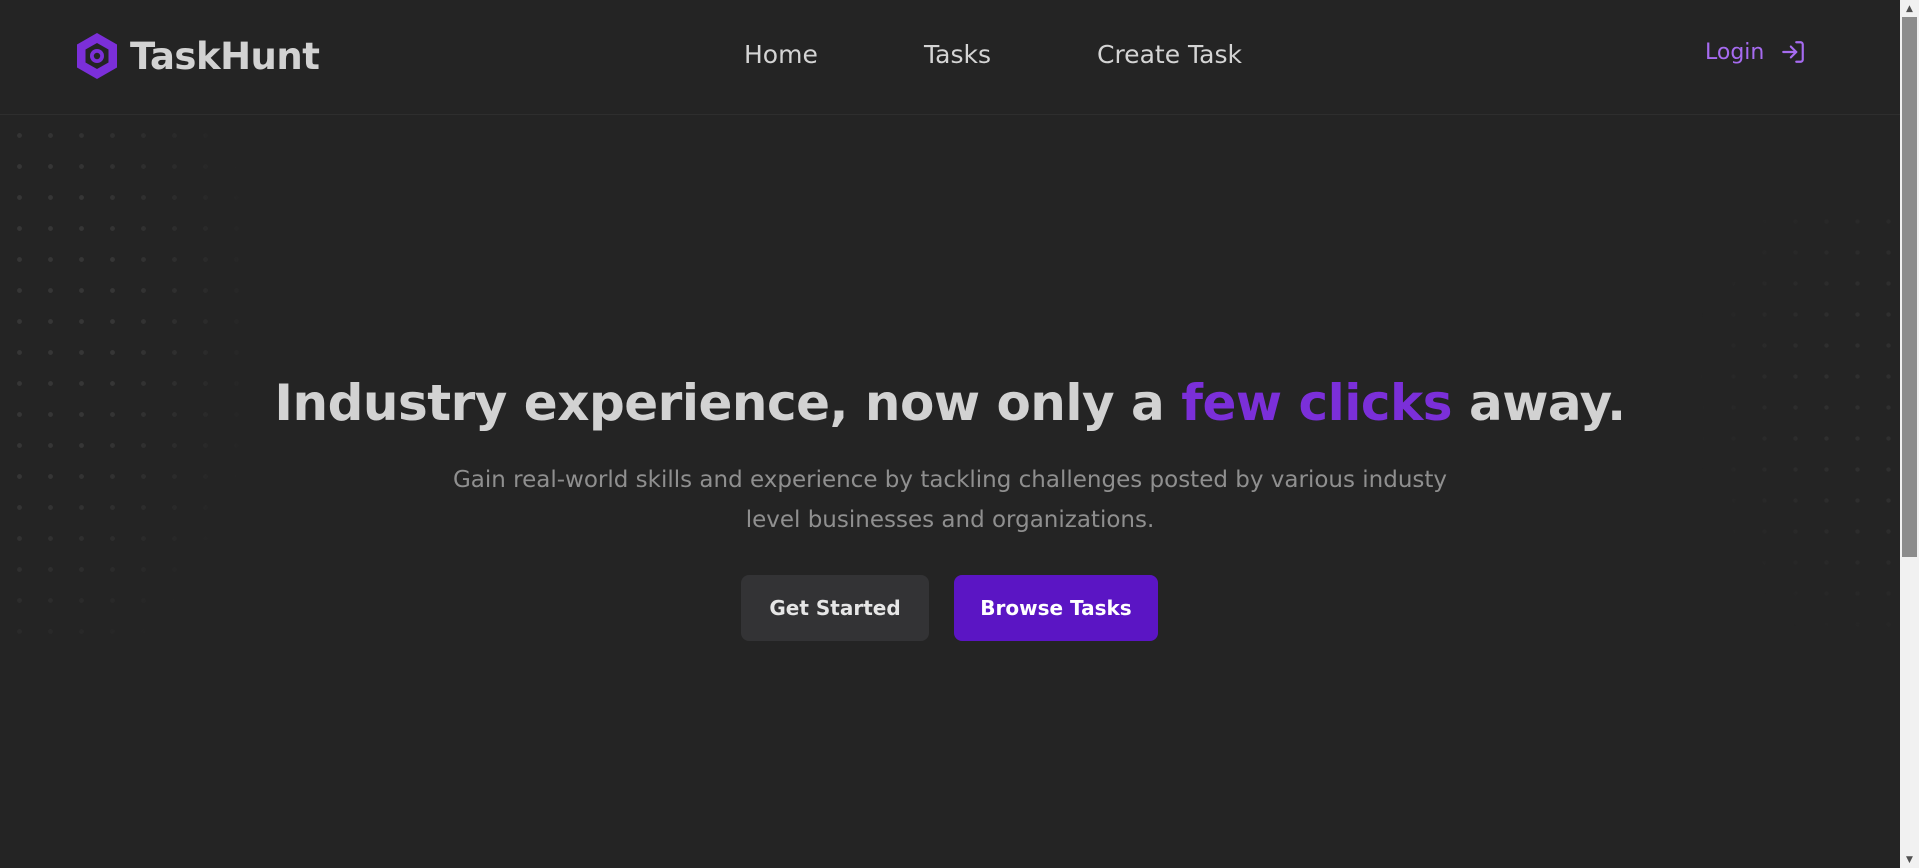  What do you see at coordinates (957, 54) in the screenshot?
I see `nav-tasks-link: Tasks` at bounding box center [957, 54].